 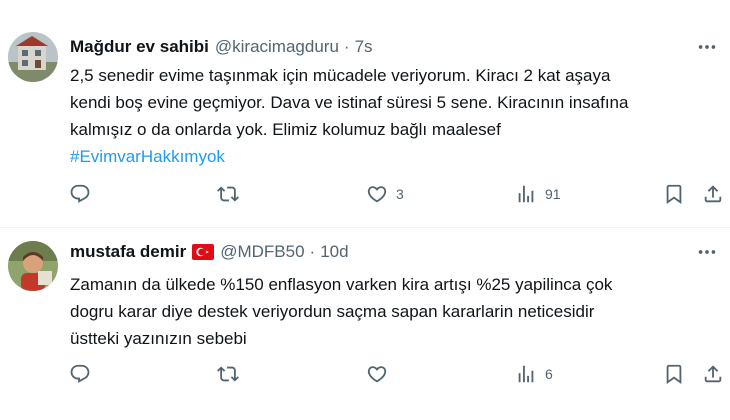 I want to click on view-count: 91, so click(x=553, y=194).